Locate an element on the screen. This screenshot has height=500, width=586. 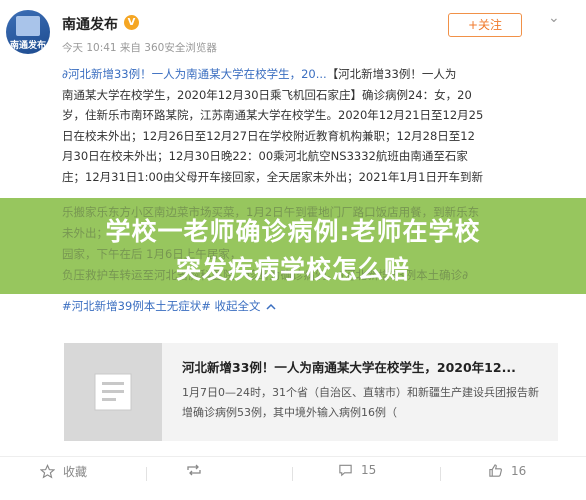
card-thumbnail is located at coordinates (113, 392).